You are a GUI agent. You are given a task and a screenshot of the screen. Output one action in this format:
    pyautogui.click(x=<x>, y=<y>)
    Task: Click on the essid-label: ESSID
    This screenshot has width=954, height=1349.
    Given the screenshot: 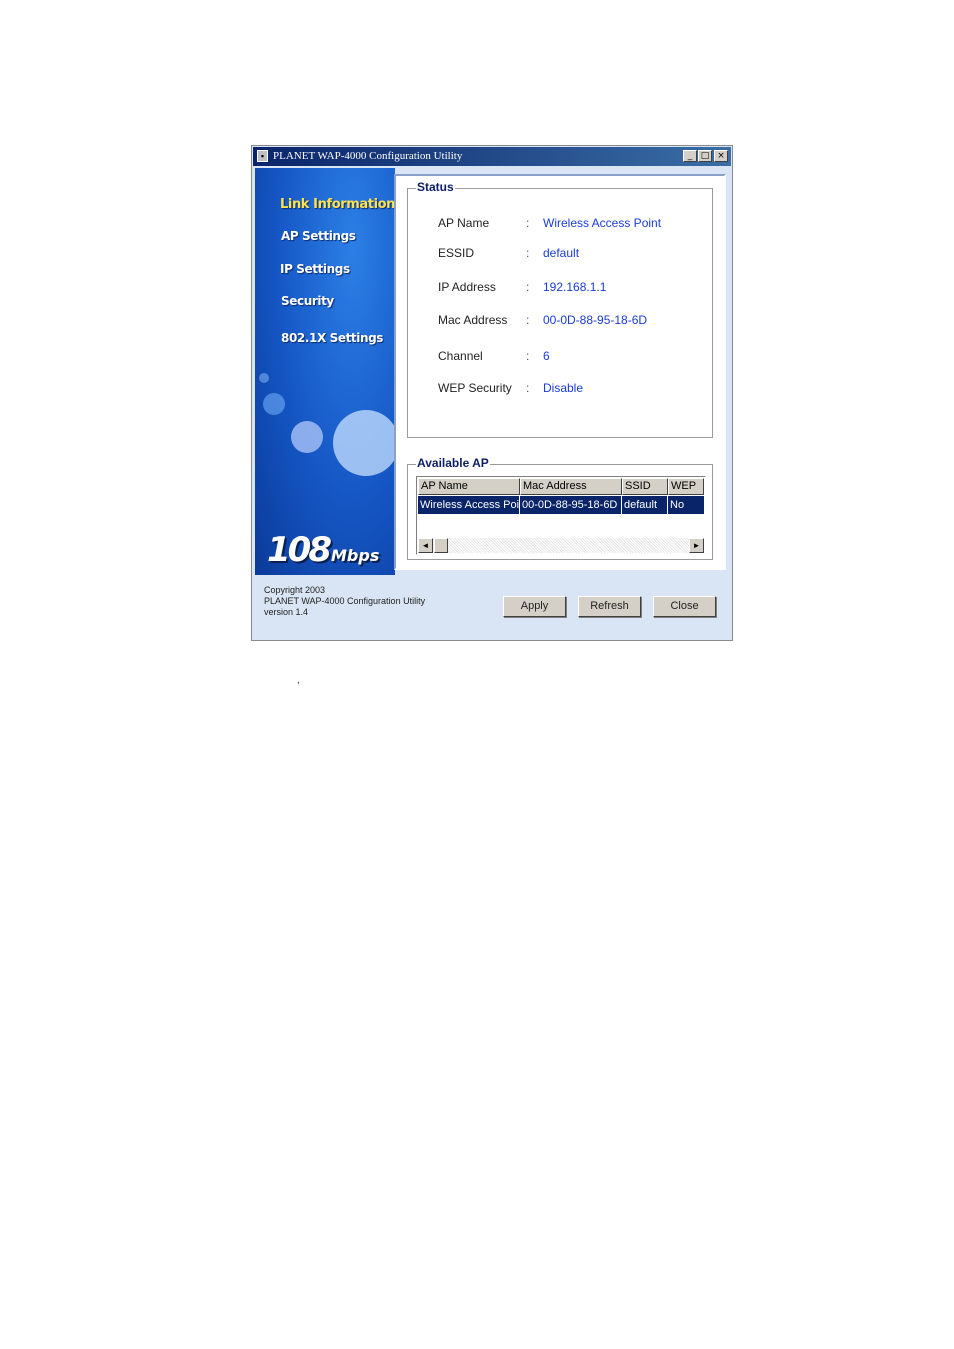 What is the action you would take?
    pyautogui.click(x=456, y=253)
    